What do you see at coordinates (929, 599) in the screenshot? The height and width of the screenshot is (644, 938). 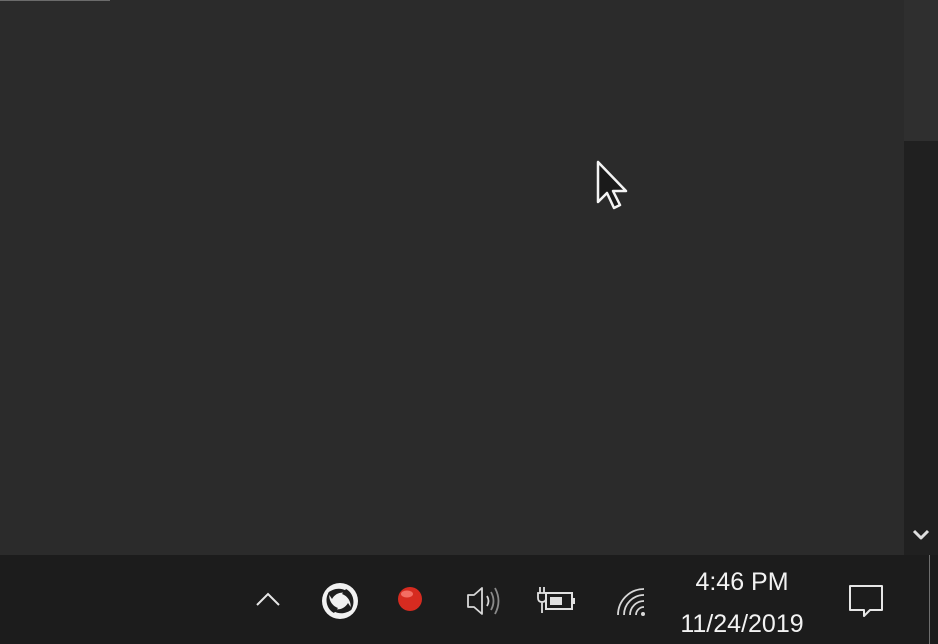 I see `show-desktop-button` at bounding box center [929, 599].